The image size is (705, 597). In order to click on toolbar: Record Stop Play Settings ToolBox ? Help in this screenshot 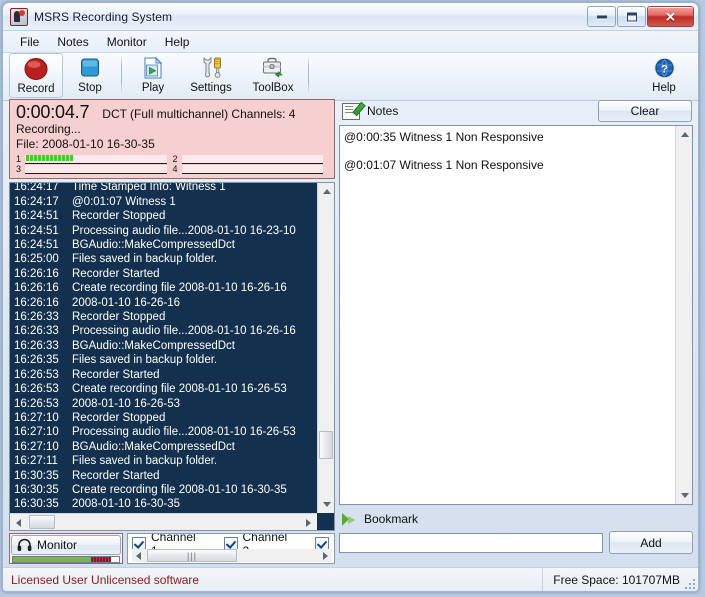, I will do `click(350, 77)`.